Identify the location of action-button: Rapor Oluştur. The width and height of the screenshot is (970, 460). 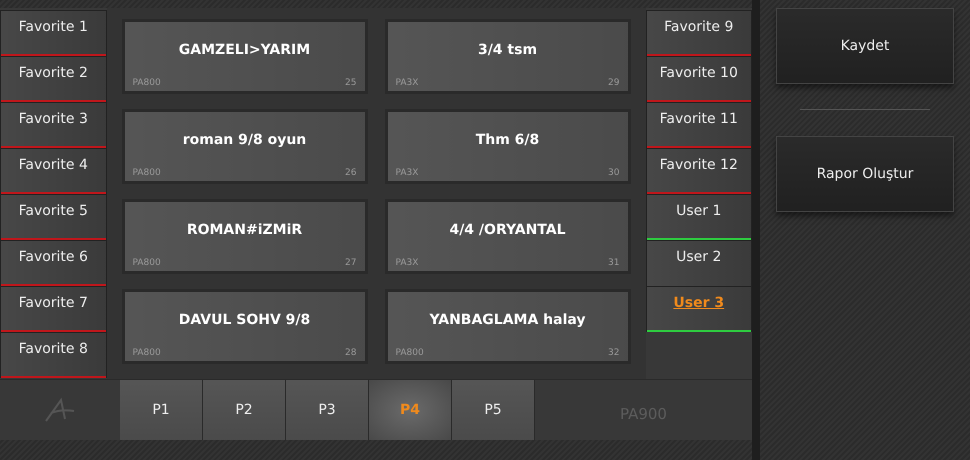
(865, 174).